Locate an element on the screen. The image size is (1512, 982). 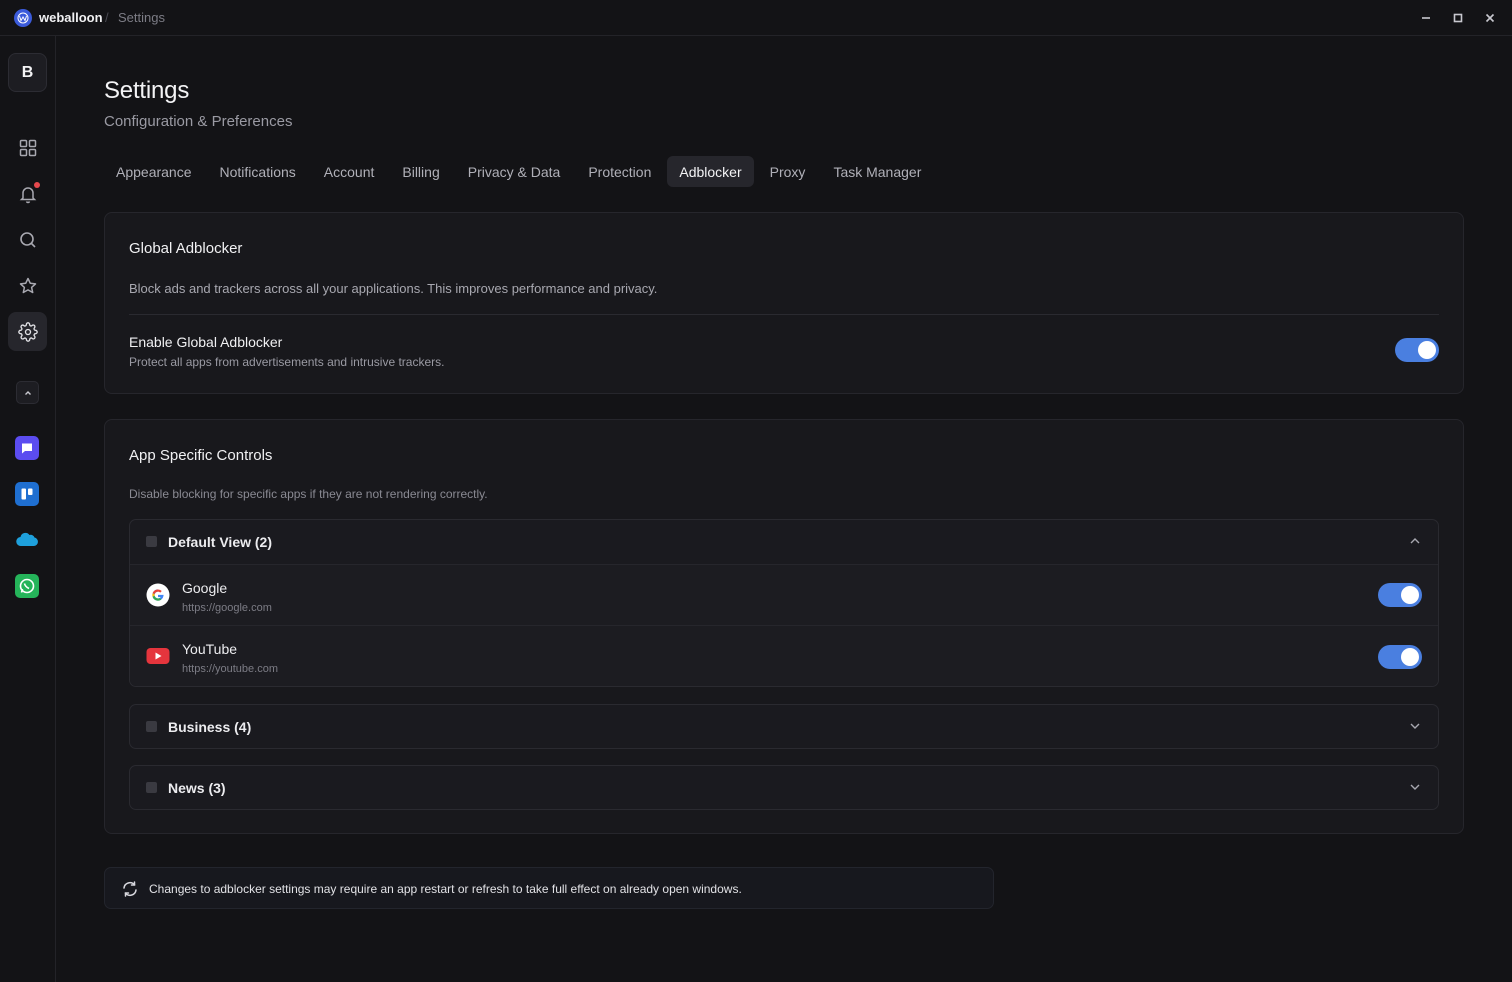
youtube-icon is located at coordinates (158, 656).